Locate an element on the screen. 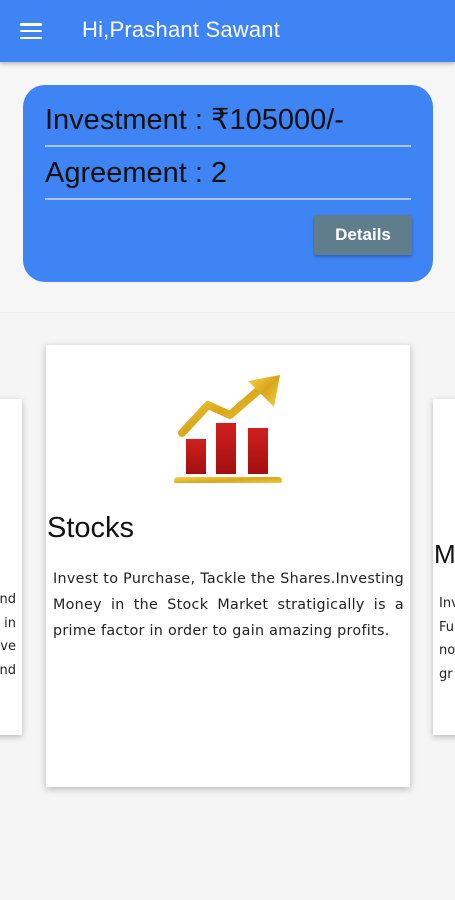  previous-card-text: nd in ve nd is located at coordinates (8, 635).